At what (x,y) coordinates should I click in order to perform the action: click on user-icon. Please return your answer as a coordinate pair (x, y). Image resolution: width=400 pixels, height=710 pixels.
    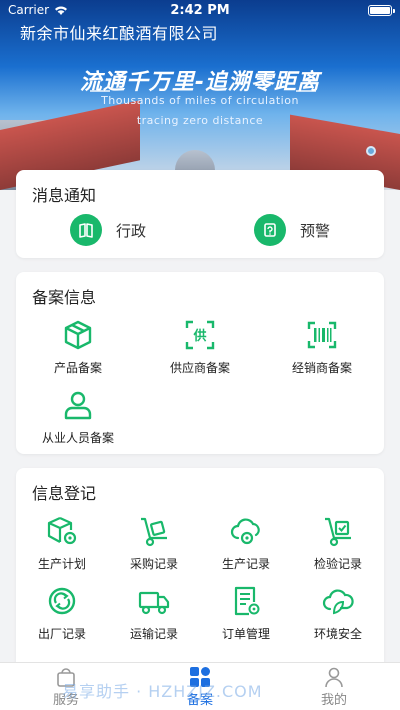
    Looking at the image, I should click on (334, 677).